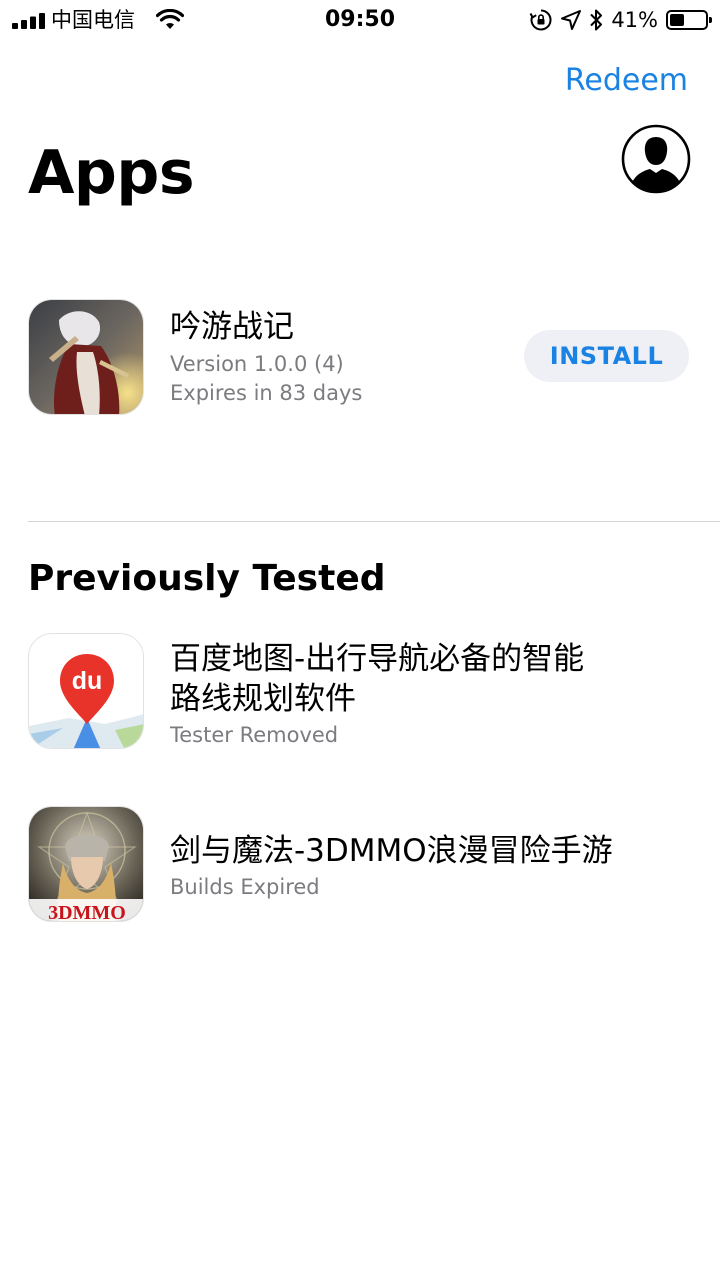  Describe the element at coordinates (87, 681) in the screenshot. I see `baidu-du-logo-text: du` at that location.